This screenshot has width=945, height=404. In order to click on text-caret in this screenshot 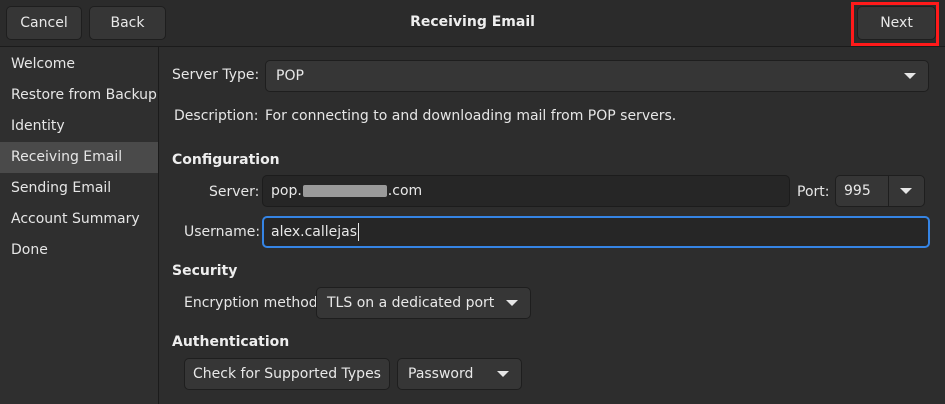, I will do `click(359, 232)`.